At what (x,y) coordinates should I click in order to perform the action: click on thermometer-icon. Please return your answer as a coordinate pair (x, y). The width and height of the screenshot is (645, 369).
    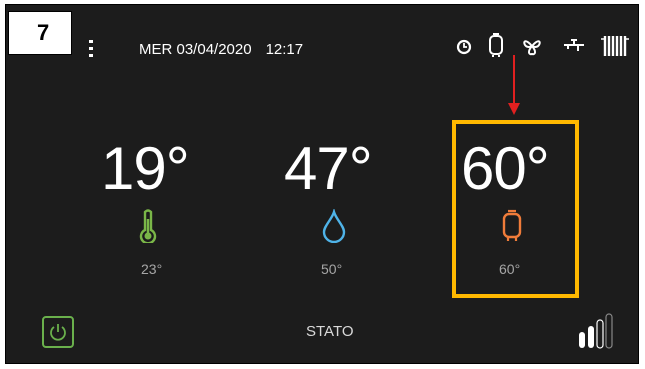
    Looking at the image, I should click on (148, 226).